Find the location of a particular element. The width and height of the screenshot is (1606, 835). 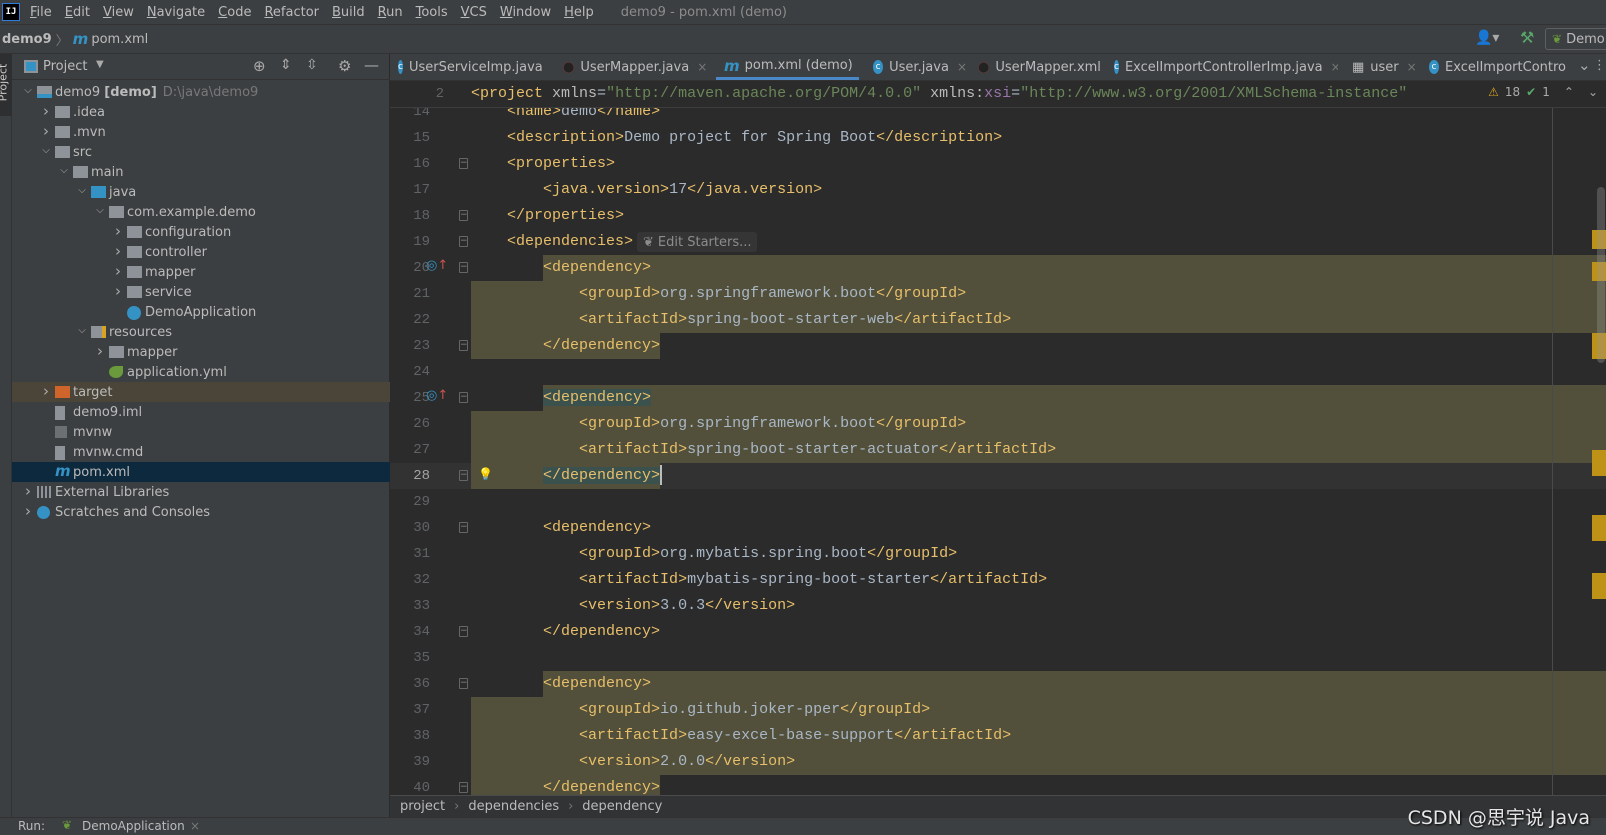

next-highlight-icon: ⌄ is located at coordinates (1593, 92).